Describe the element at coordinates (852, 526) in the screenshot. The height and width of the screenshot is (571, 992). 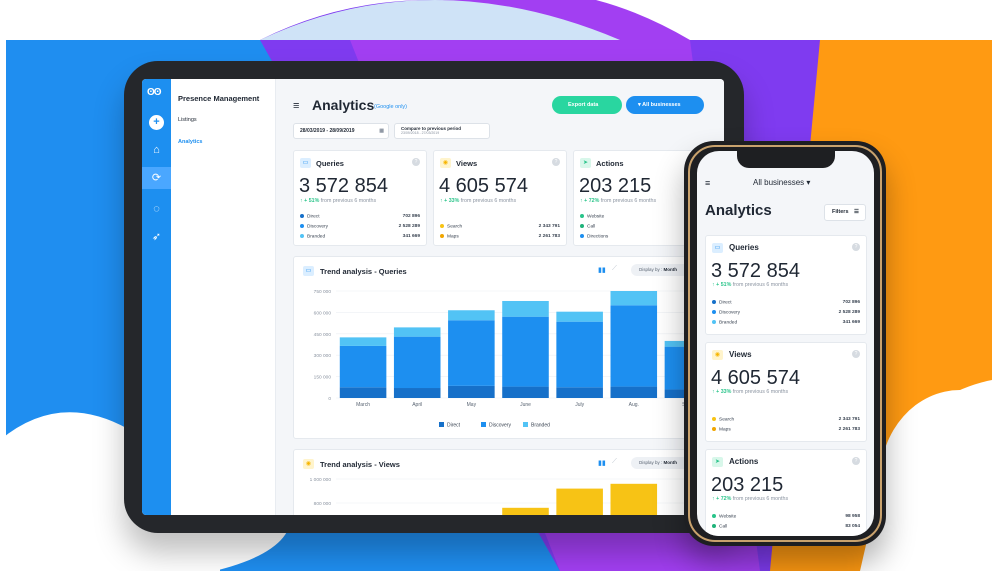
I see `metric-value: 83 054` at that location.